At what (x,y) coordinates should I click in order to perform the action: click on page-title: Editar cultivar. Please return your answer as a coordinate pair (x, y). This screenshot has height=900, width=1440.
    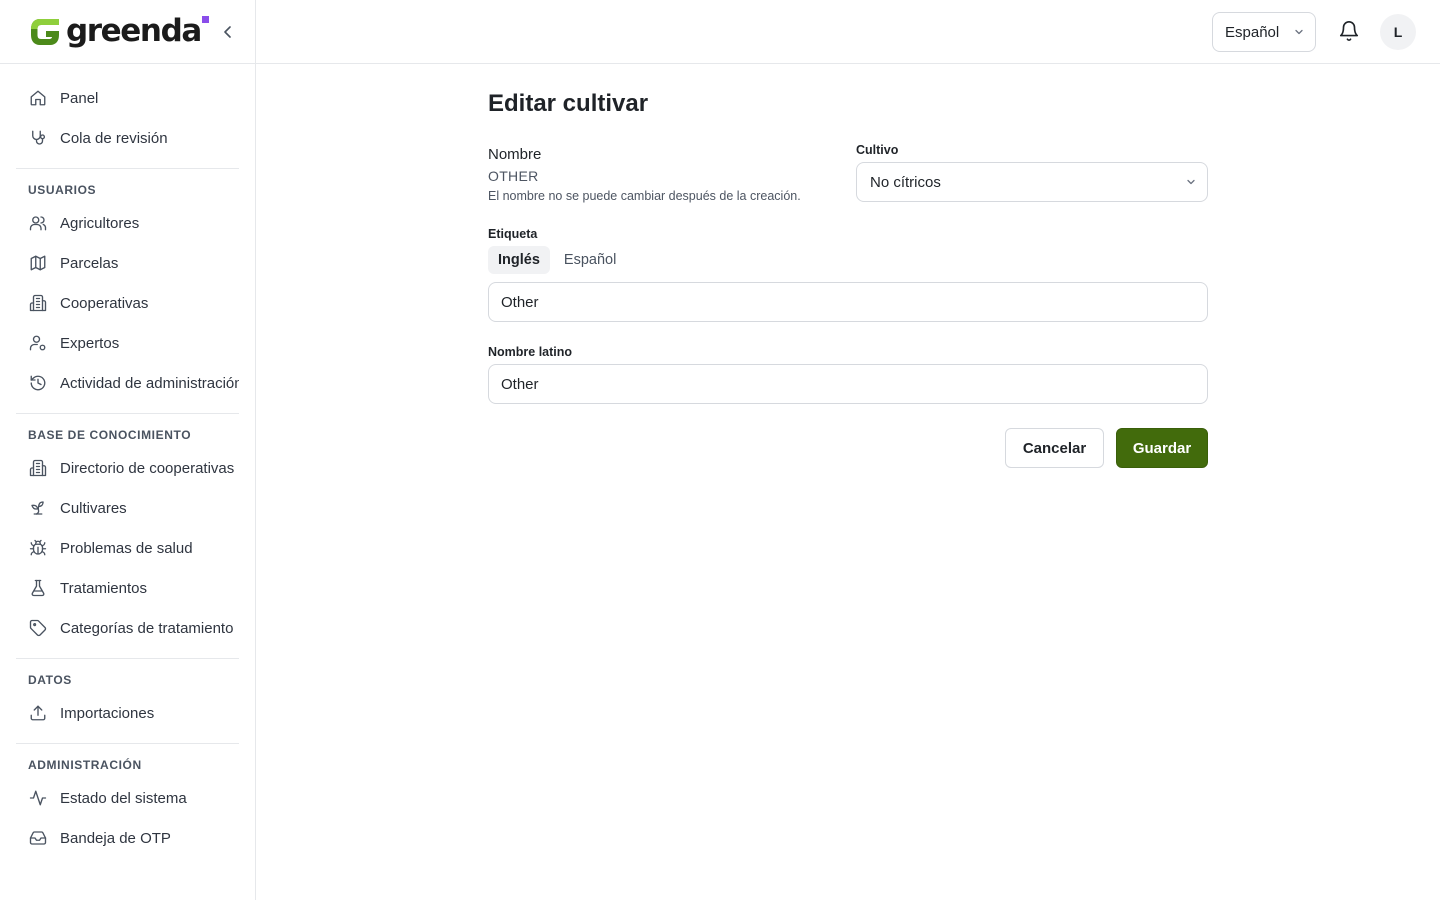
    Looking at the image, I should click on (568, 103).